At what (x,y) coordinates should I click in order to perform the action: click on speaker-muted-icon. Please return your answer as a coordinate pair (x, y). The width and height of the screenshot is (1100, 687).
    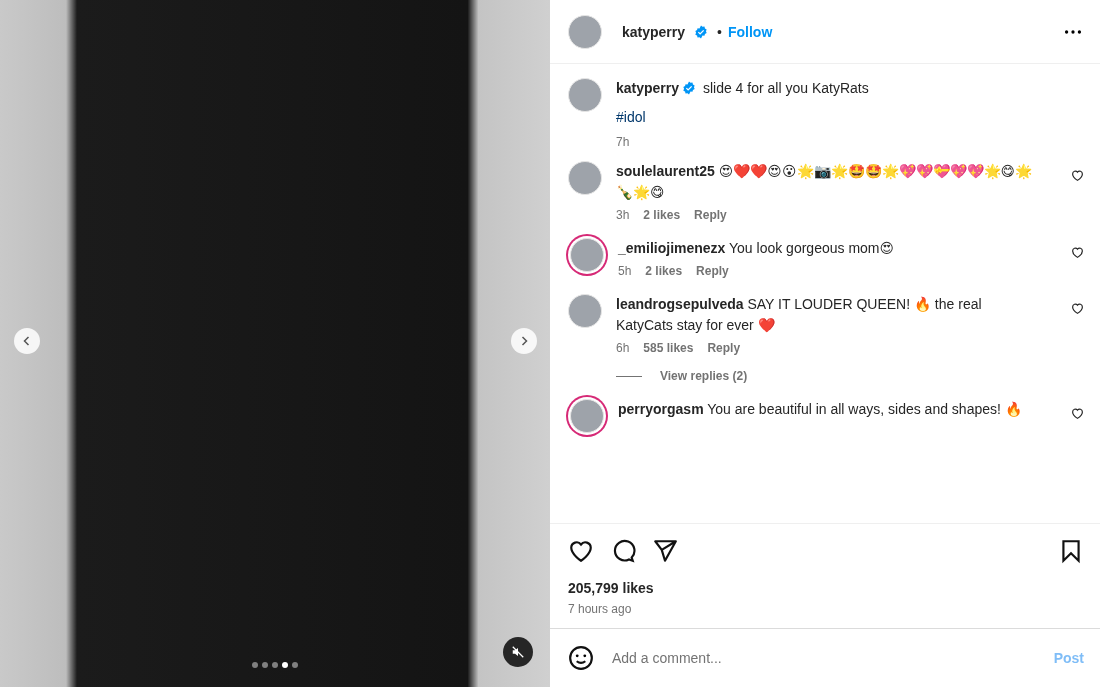
    Looking at the image, I should click on (518, 652).